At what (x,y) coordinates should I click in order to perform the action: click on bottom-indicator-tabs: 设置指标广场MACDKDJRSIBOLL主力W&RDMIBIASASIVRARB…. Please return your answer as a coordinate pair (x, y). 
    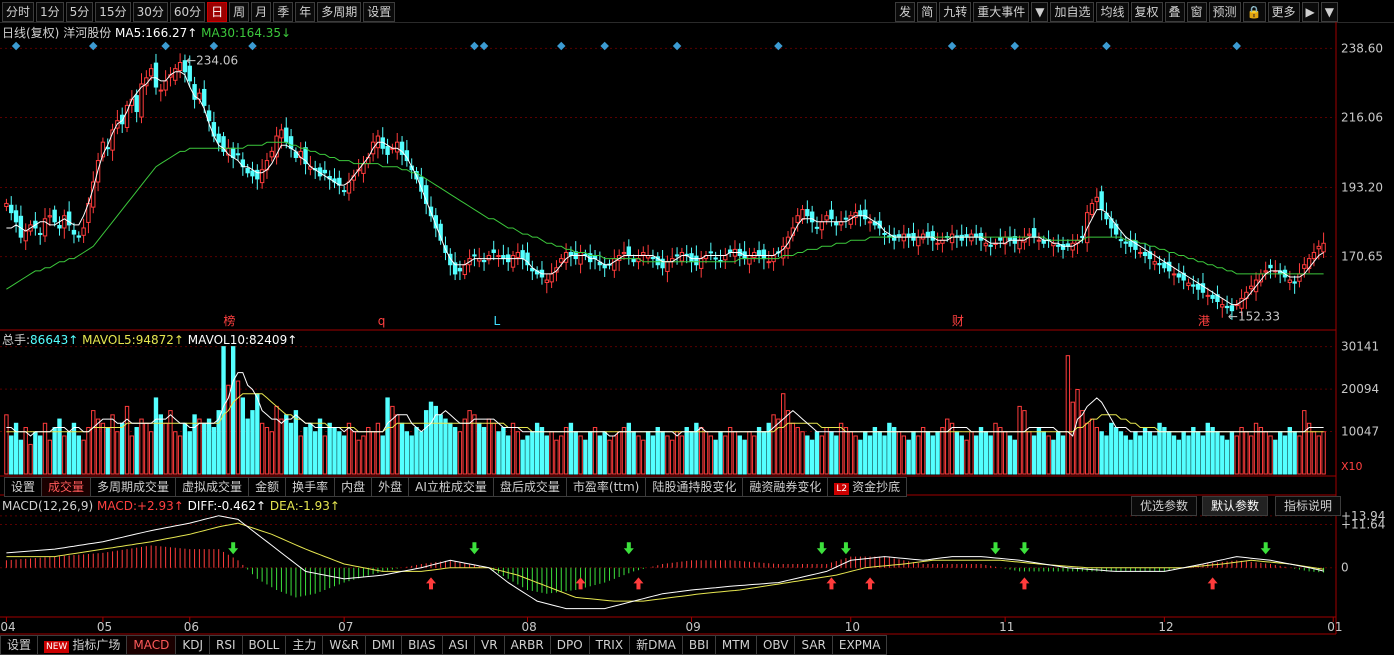
    Looking at the image, I should click on (444, 645).